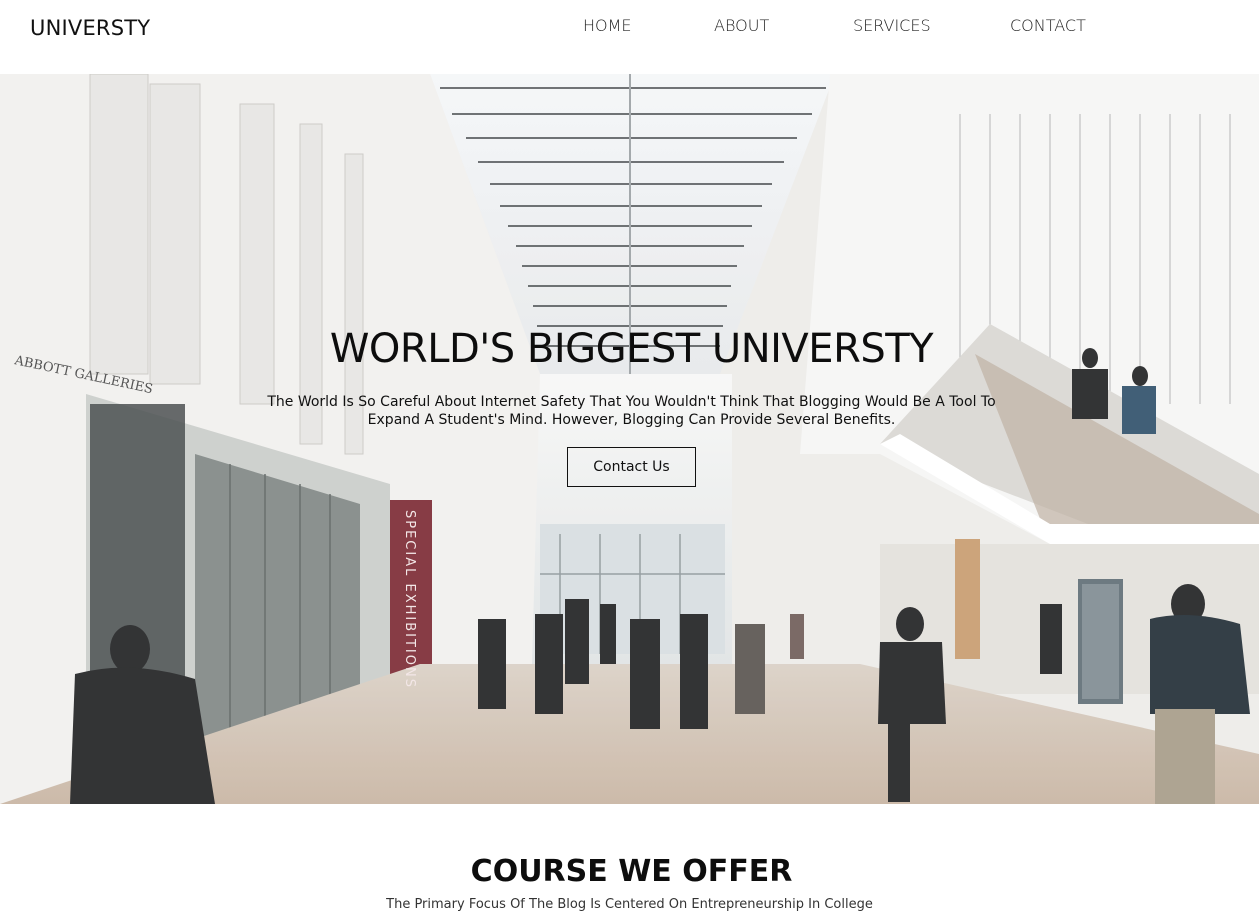 This screenshot has width=1259, height=912. I want to click on courses-title: COURSE WE OFFER, so click(631, 871).